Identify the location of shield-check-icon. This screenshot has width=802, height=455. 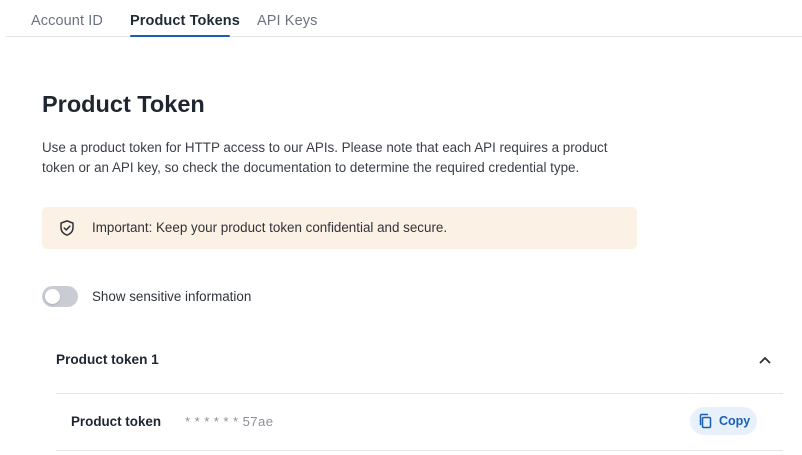
(67, 228).